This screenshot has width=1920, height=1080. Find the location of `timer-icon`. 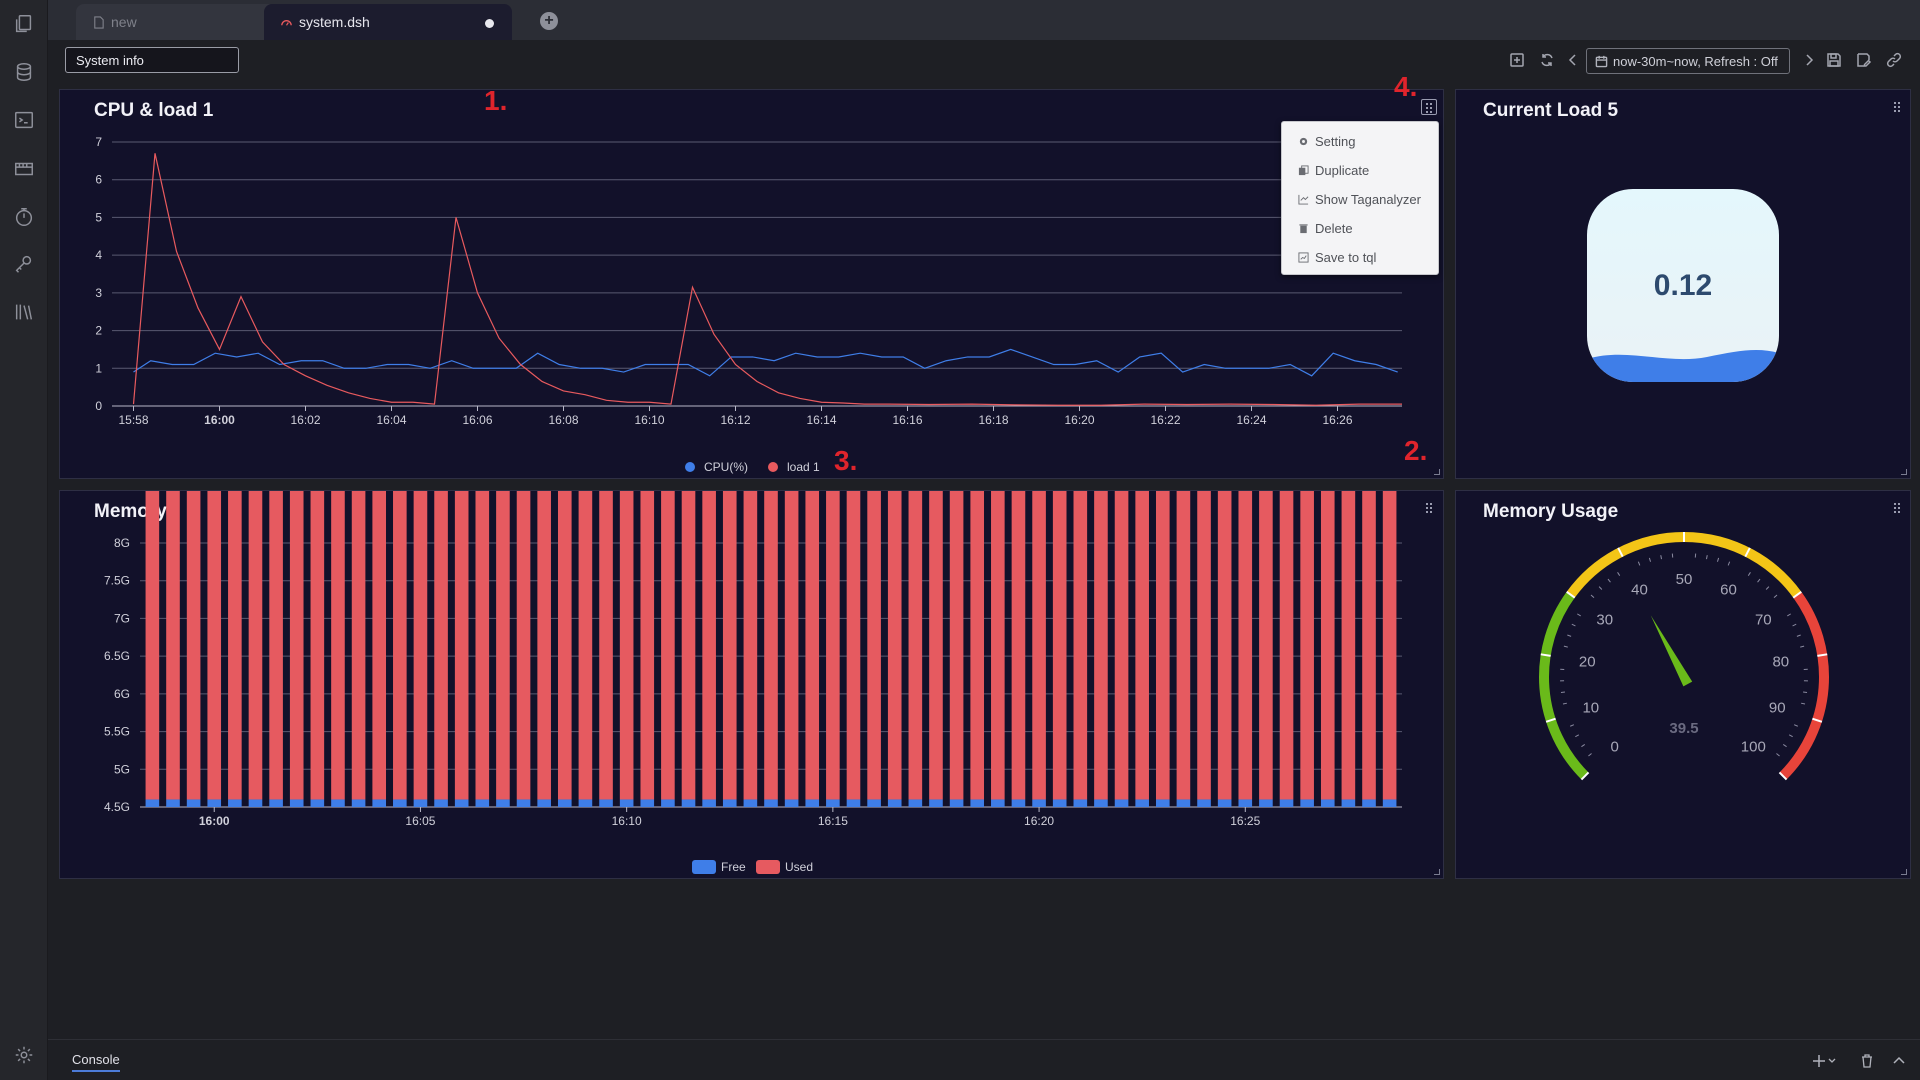

timer-icon is located at coordinates (24, 217).